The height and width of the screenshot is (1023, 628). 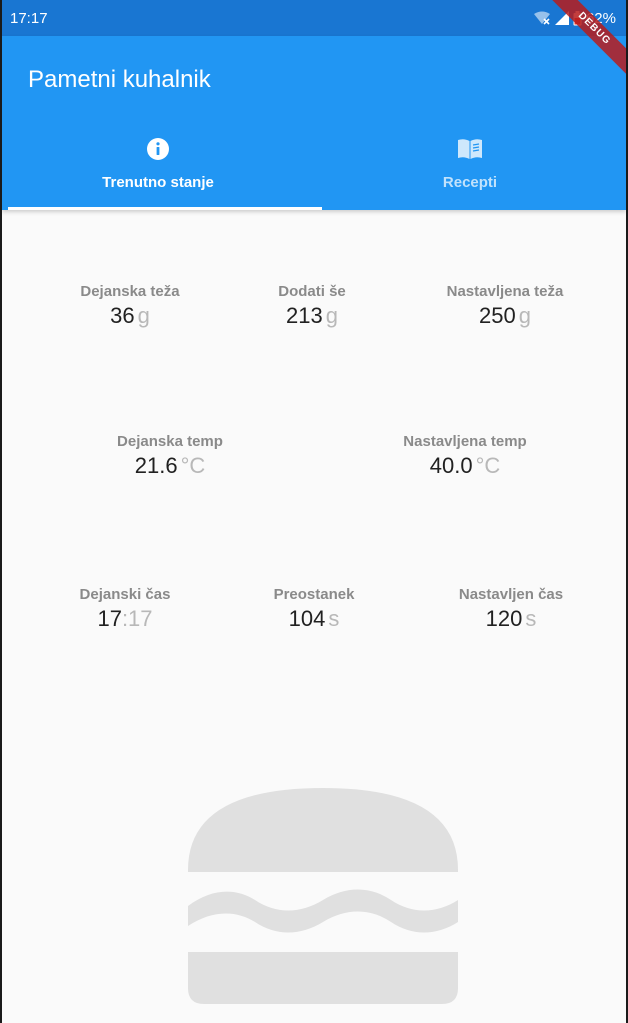 I want to click on reading-target-temp: Nastavljena temp 40.0 °C, so click(x=464, y=456).